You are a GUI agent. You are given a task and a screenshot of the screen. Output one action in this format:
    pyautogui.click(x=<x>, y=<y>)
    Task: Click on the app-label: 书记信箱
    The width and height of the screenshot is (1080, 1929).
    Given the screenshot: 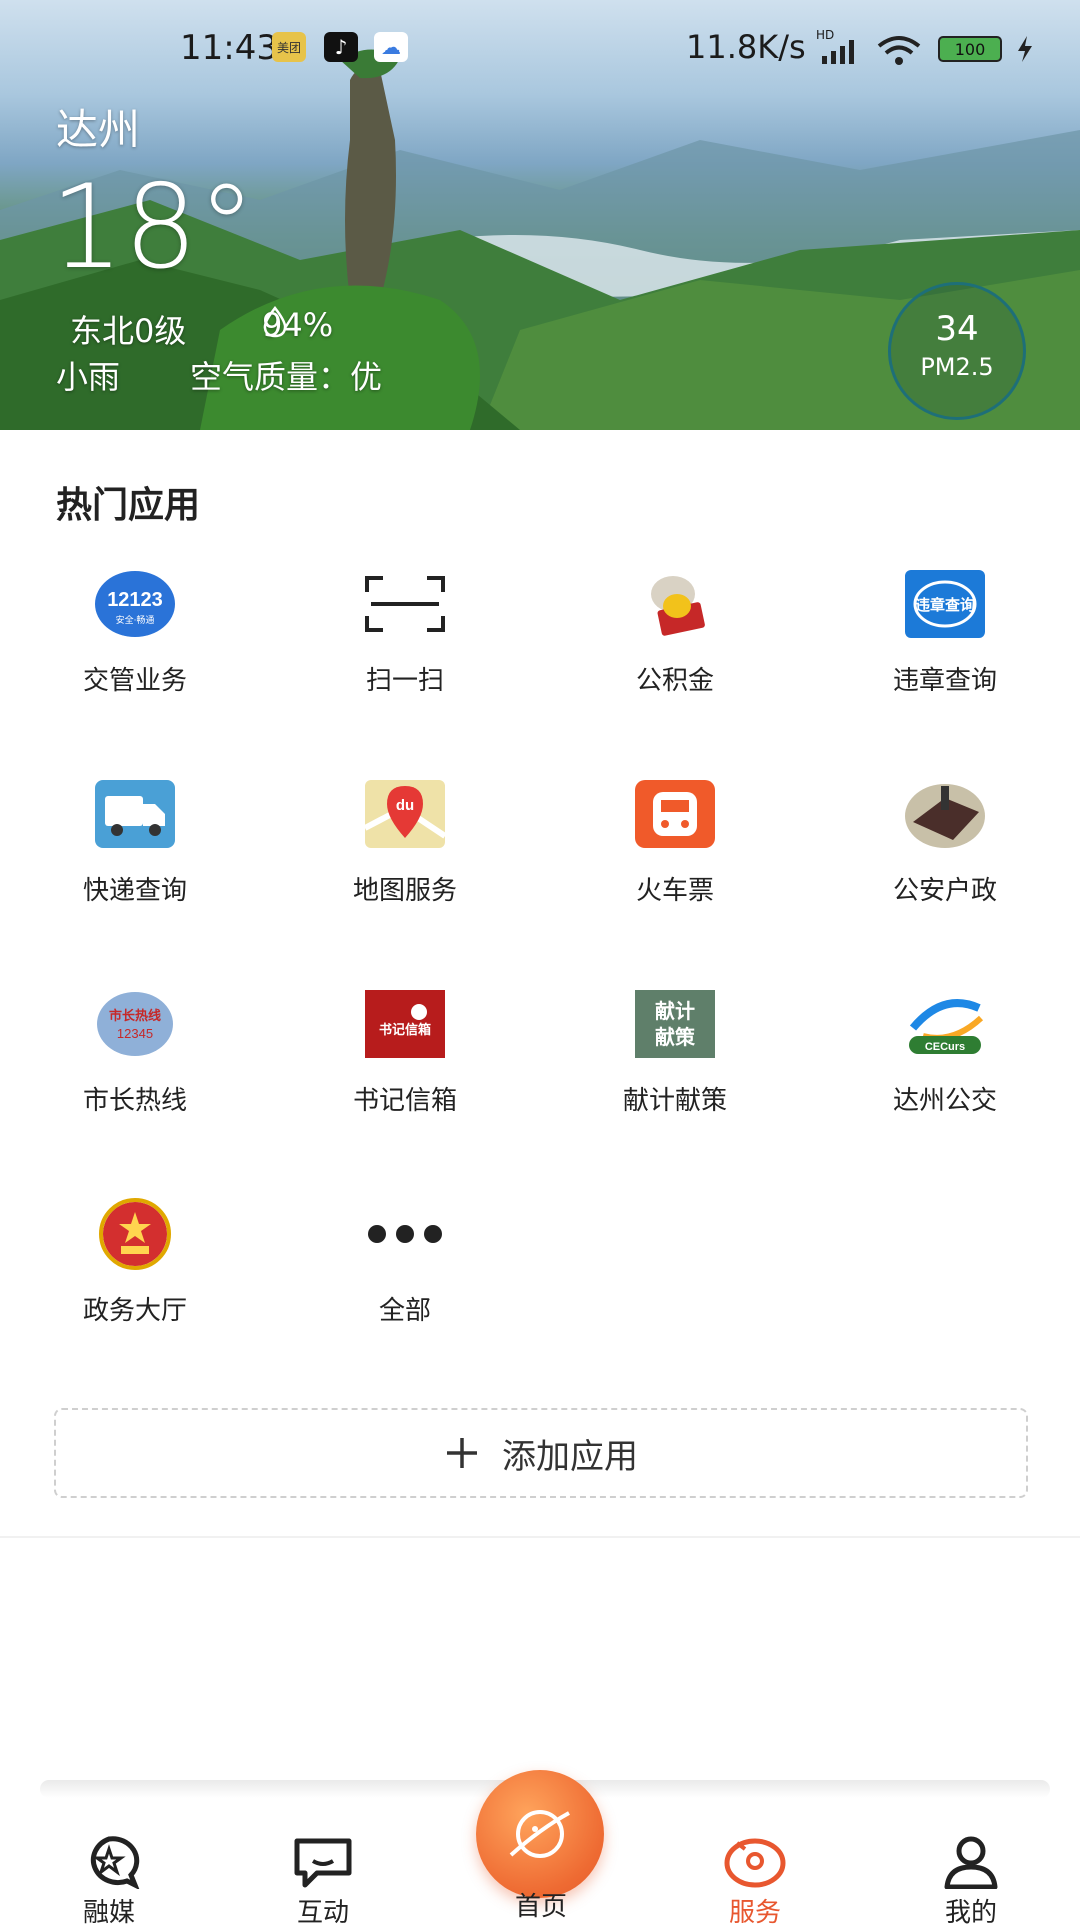 What is the action you would take?
    pyautogui.click(x=404, y=1101)
    